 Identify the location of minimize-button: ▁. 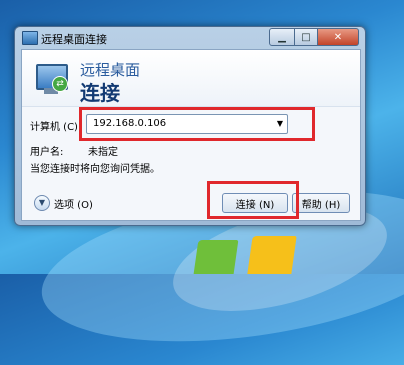
(282, 37).